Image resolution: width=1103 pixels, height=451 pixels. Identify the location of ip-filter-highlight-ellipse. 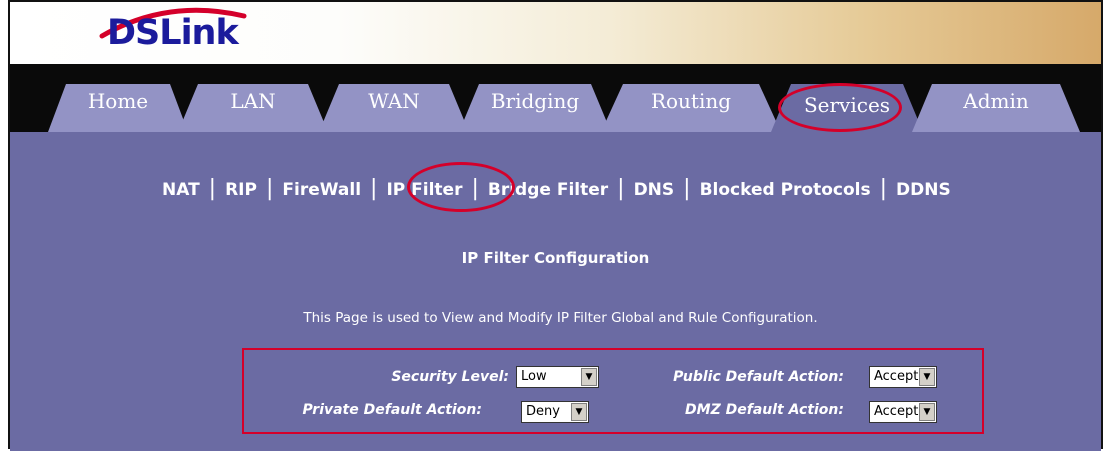
(461, 187).